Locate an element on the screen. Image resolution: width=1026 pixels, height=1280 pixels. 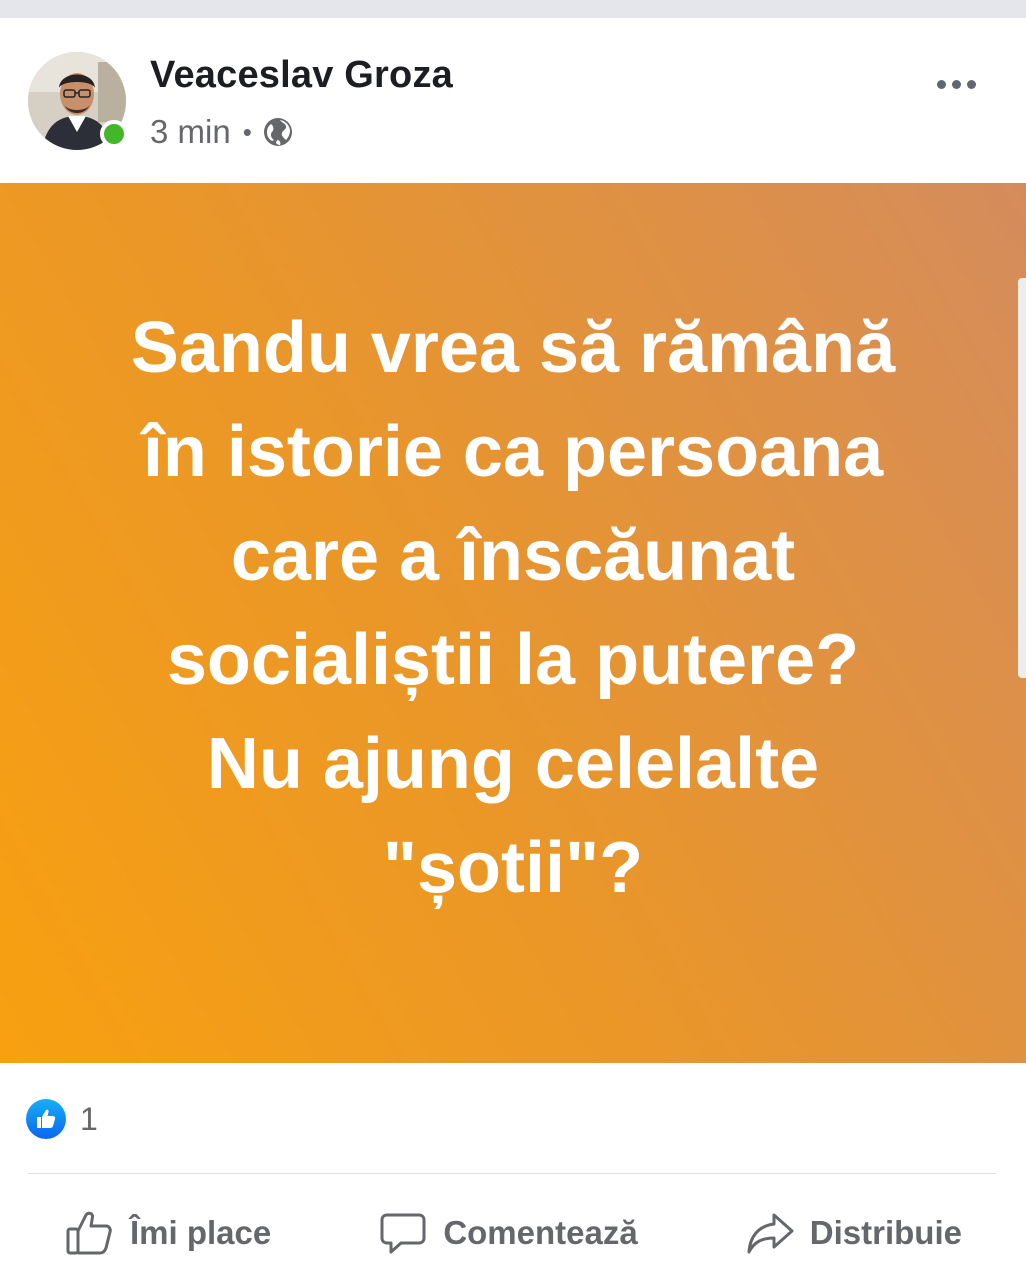
scrollbar is located at coordinates (1022, 478).